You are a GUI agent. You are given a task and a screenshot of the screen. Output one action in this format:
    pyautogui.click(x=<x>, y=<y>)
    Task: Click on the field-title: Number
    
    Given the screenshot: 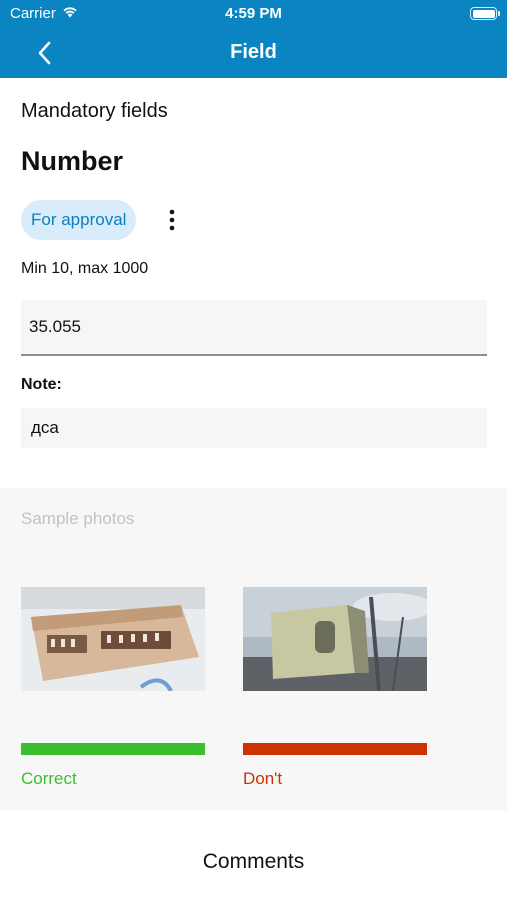 What is the action you would take?
    pyautogui.click(x=72, y=161)
    